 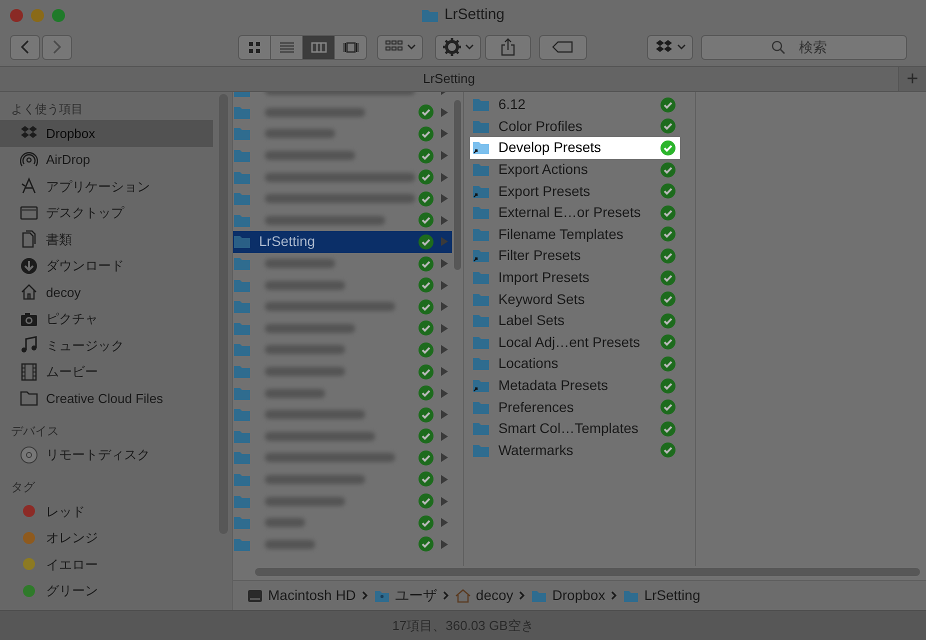 What do you see at coordinates (106, 398) in the screenshot?
I see `sidebar-item: Creative Cloud Files` at bounding box center [106, 398].